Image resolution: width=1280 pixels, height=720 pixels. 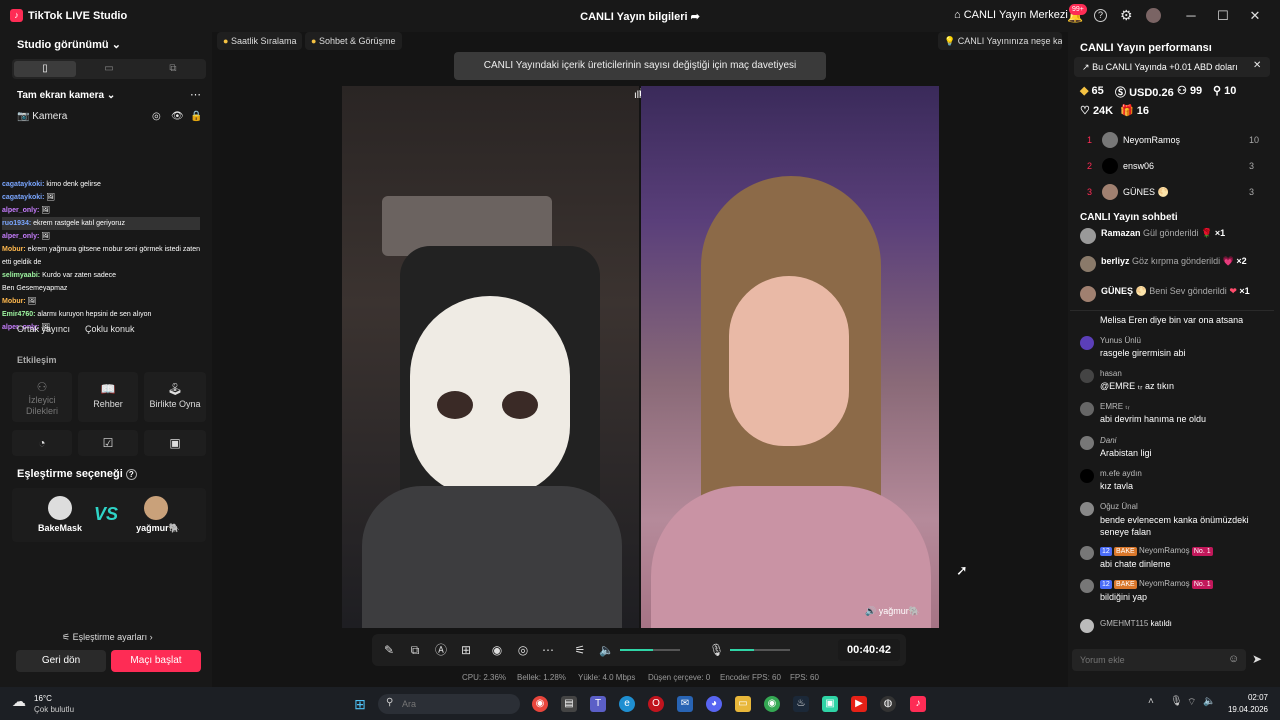 I want to click on obs-icon: ◍, so click(x=888, y=704).